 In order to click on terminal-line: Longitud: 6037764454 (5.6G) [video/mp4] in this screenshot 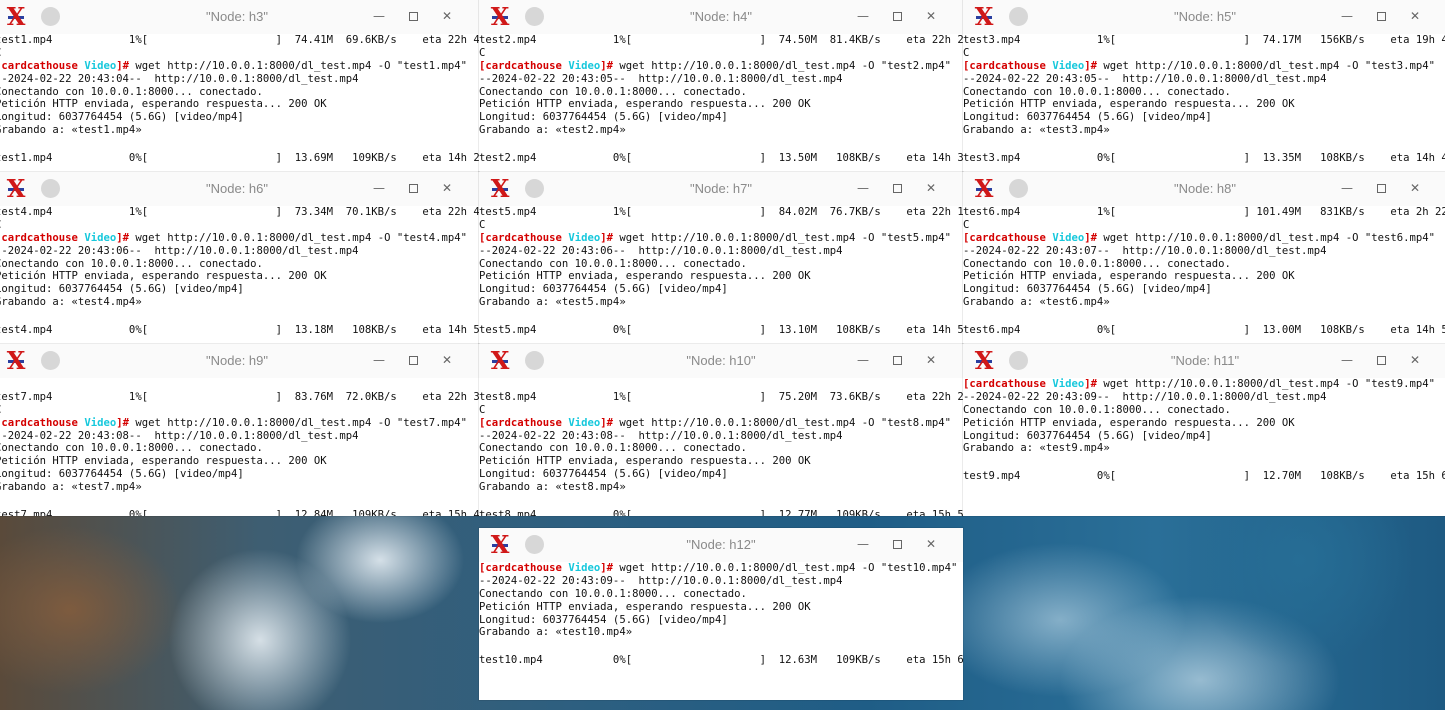, I will do `click(721, 117)`.